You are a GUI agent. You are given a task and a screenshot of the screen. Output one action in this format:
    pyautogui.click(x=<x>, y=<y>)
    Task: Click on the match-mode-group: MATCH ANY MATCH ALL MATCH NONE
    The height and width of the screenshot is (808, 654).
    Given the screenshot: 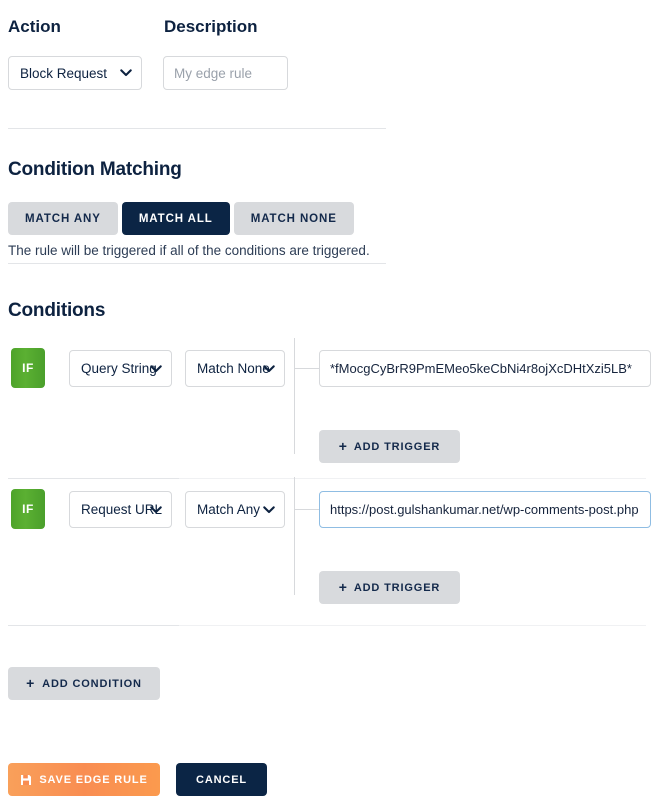 What is the action you would take?
    pyautogui.click(x=181, y=218)
    